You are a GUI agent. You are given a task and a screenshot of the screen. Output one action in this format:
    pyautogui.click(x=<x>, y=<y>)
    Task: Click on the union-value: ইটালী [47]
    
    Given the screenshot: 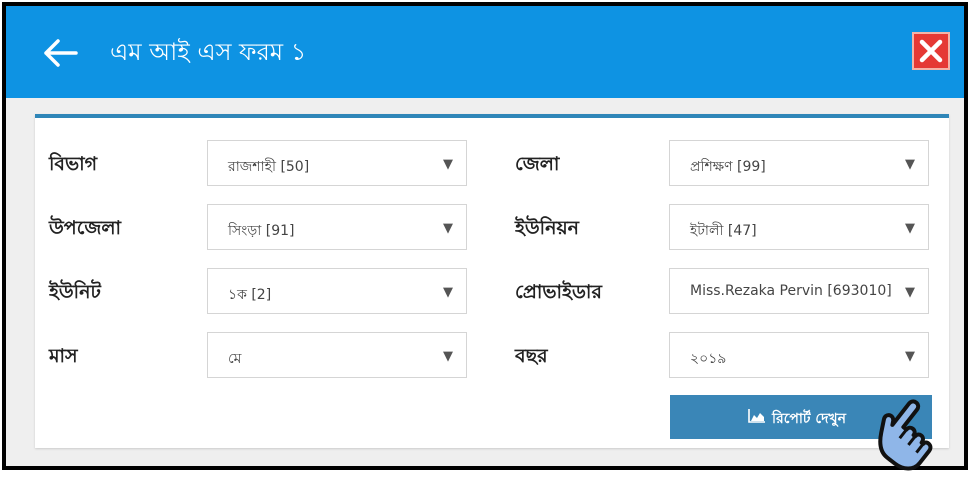 What is the action you would take?
    pyautogui.click(x=723, y=231)
    